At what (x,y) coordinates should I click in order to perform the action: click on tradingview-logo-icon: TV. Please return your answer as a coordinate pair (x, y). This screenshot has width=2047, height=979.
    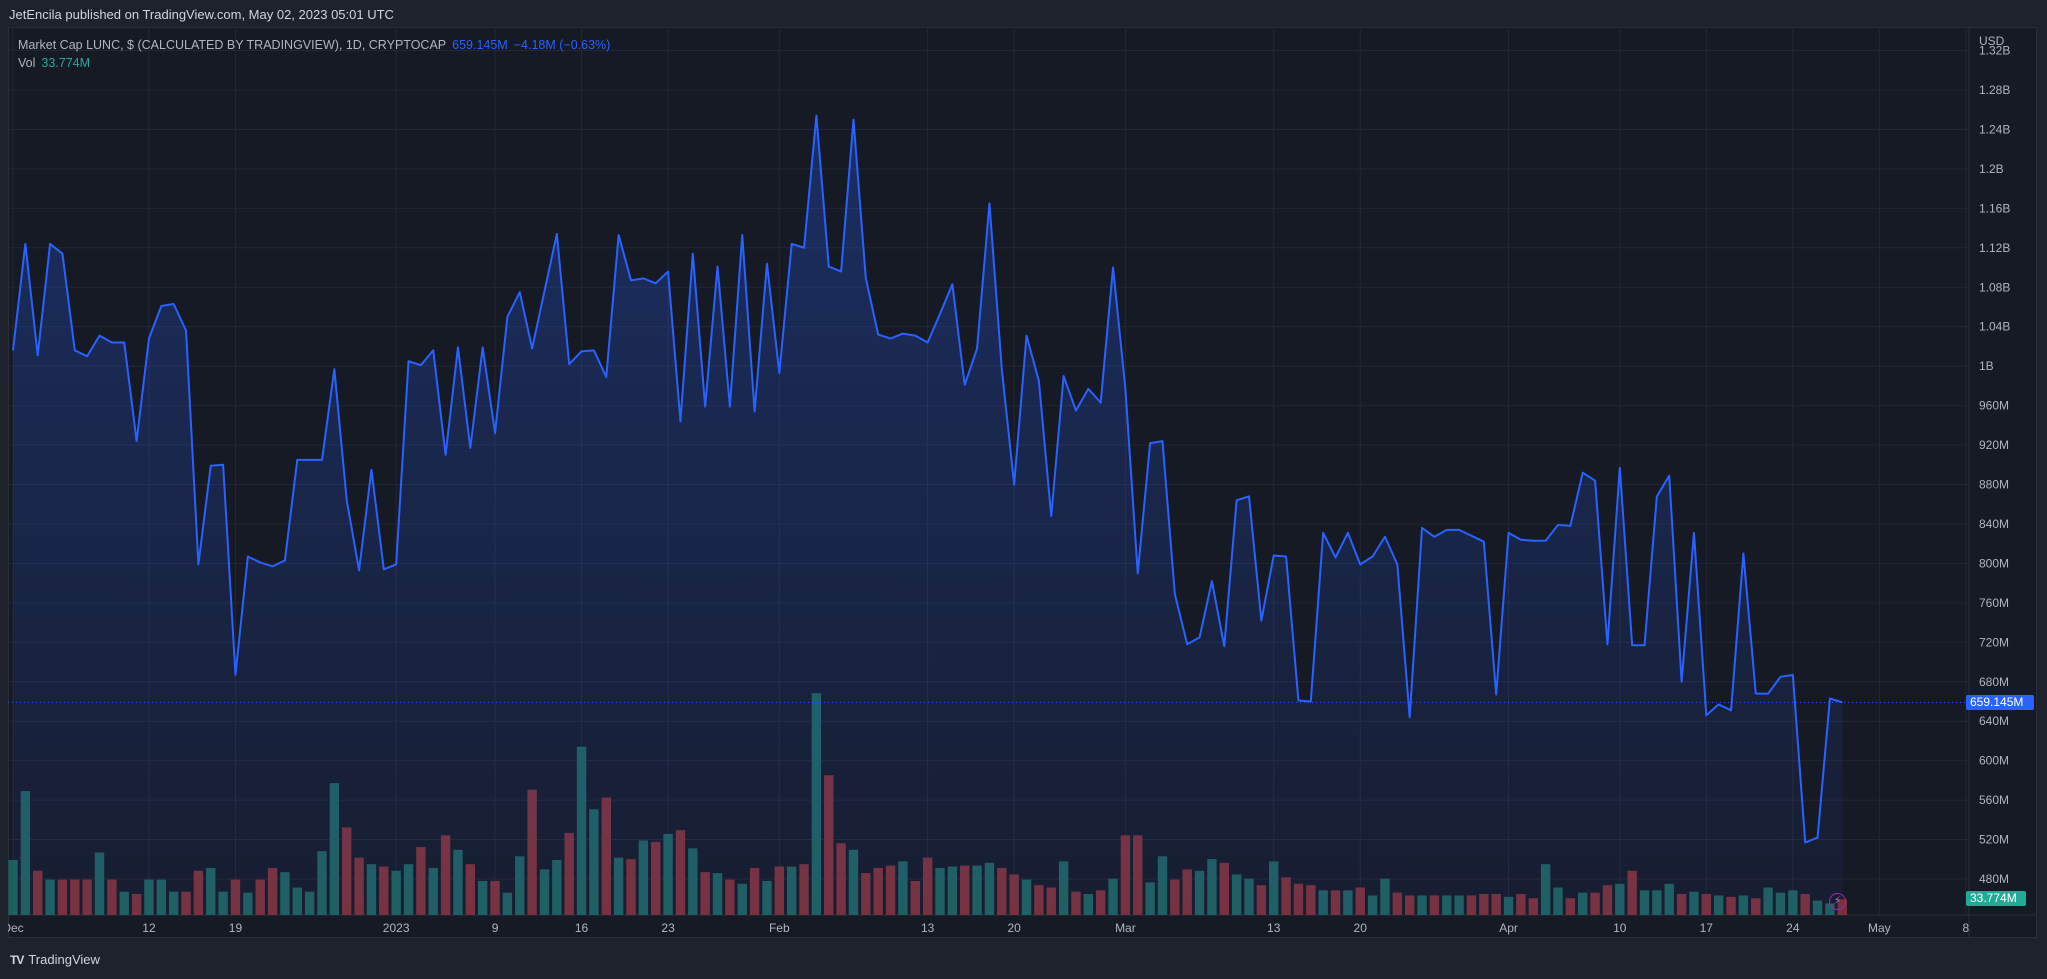
    Looking at the image, I should click on (17, 959).